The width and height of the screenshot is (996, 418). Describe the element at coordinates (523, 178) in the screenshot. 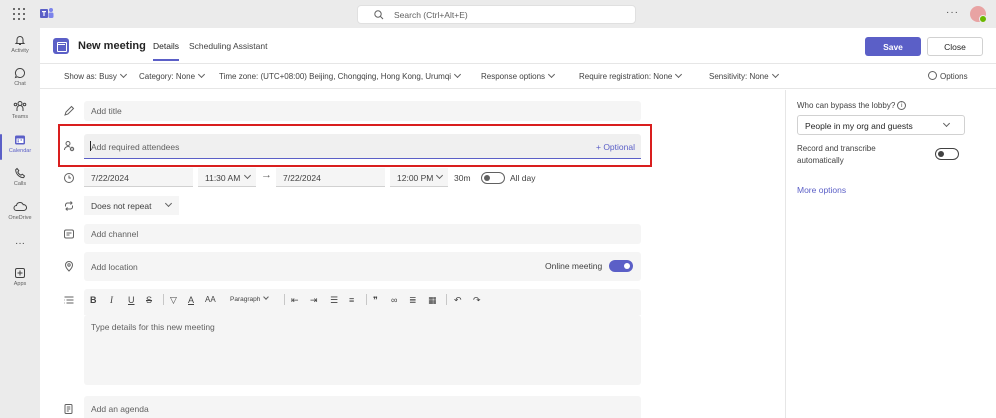

I see `all-day-label: All day` at that location.